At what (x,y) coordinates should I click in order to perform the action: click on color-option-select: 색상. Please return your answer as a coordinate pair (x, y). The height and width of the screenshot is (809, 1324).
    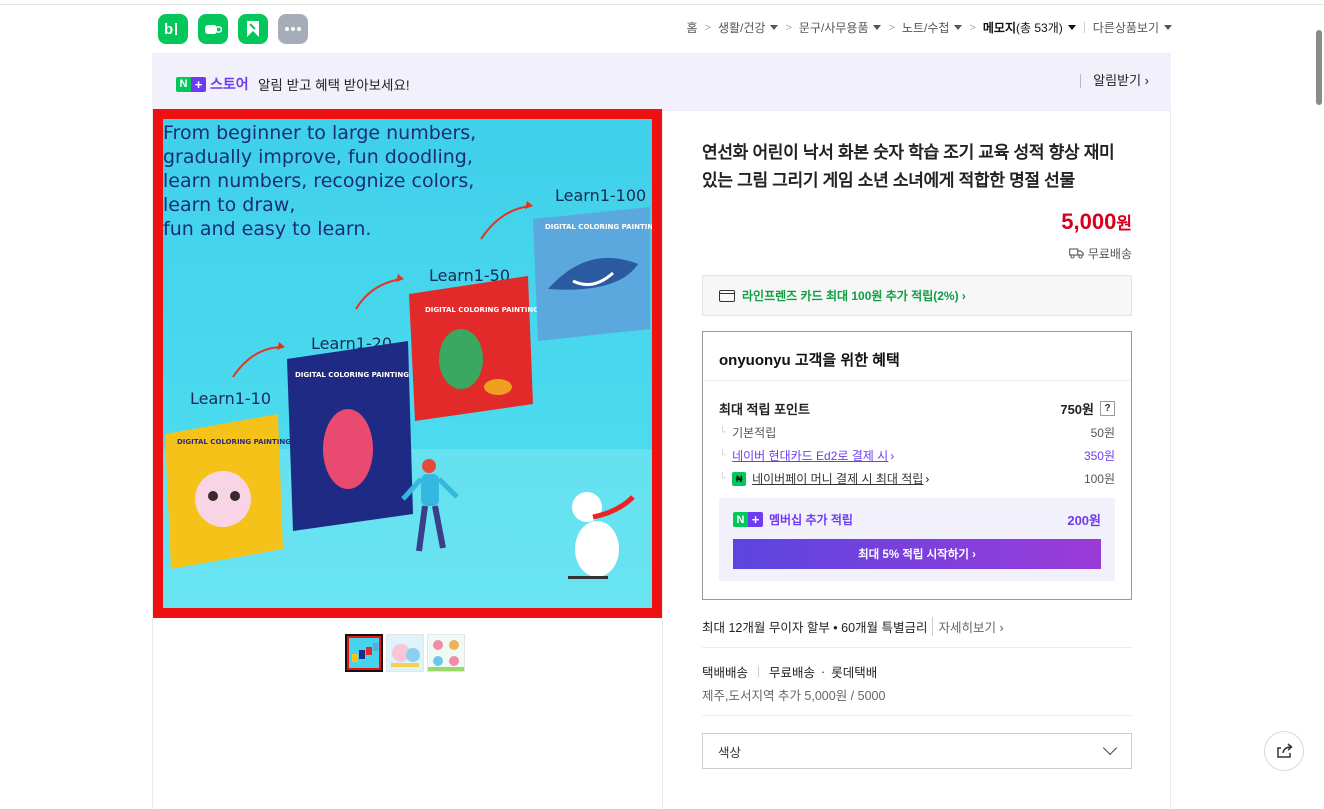
    Looking at the image, I should click on (917, 751).